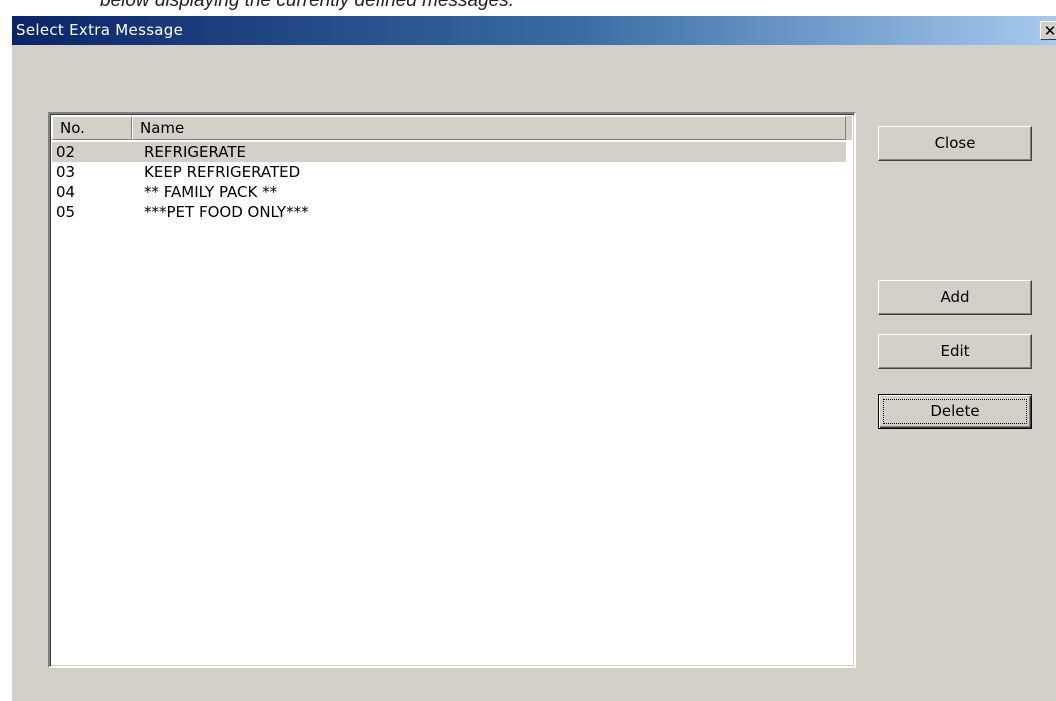 This screenshot has height=701, width=1056. Describe the element at coordinates (226, 212) in the screenshot. I see `row-name: ***PET FOOD ONLY***` at that location.